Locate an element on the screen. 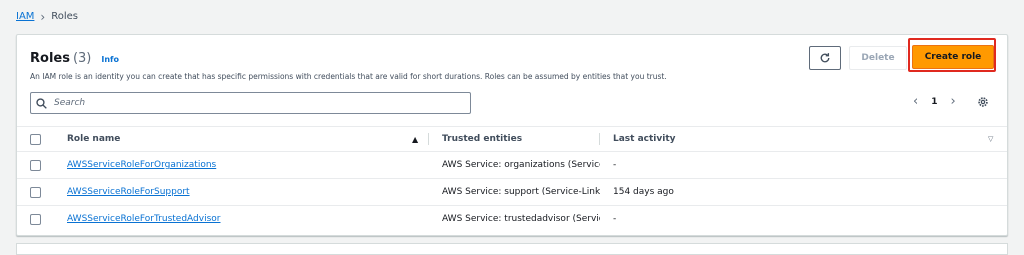 The height and width of the screenshot is (255, 1024). role-name-link: AWSServiceRoleForSupport is located at coordinates (128, 192).